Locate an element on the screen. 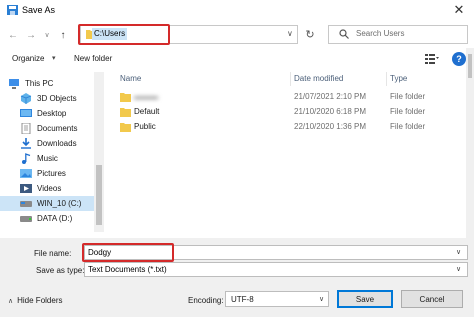 This screenshot has width=474, height=317. title-bar is located at coordinates (237, 10).